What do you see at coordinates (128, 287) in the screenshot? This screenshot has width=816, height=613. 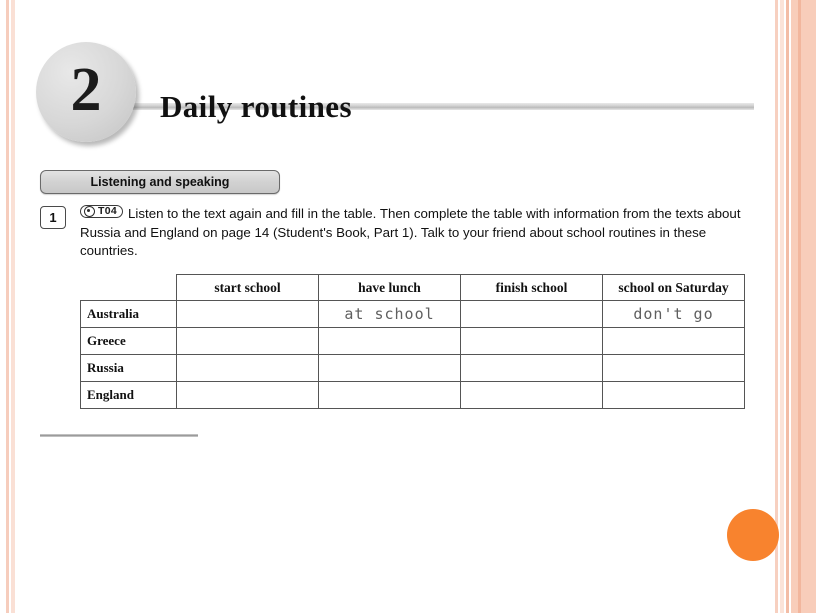 I see `table-corner-cell` at bounding box center [128, 287].